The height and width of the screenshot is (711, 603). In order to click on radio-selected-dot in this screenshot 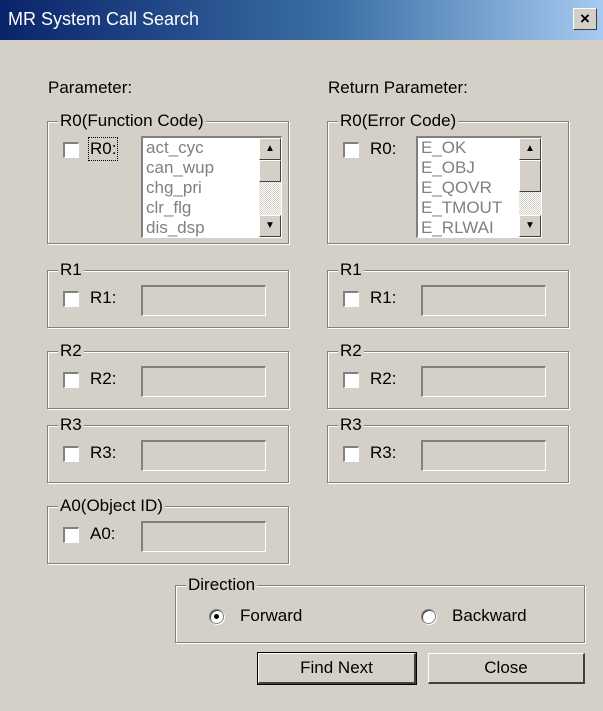, I will do `click(216, 616)`.